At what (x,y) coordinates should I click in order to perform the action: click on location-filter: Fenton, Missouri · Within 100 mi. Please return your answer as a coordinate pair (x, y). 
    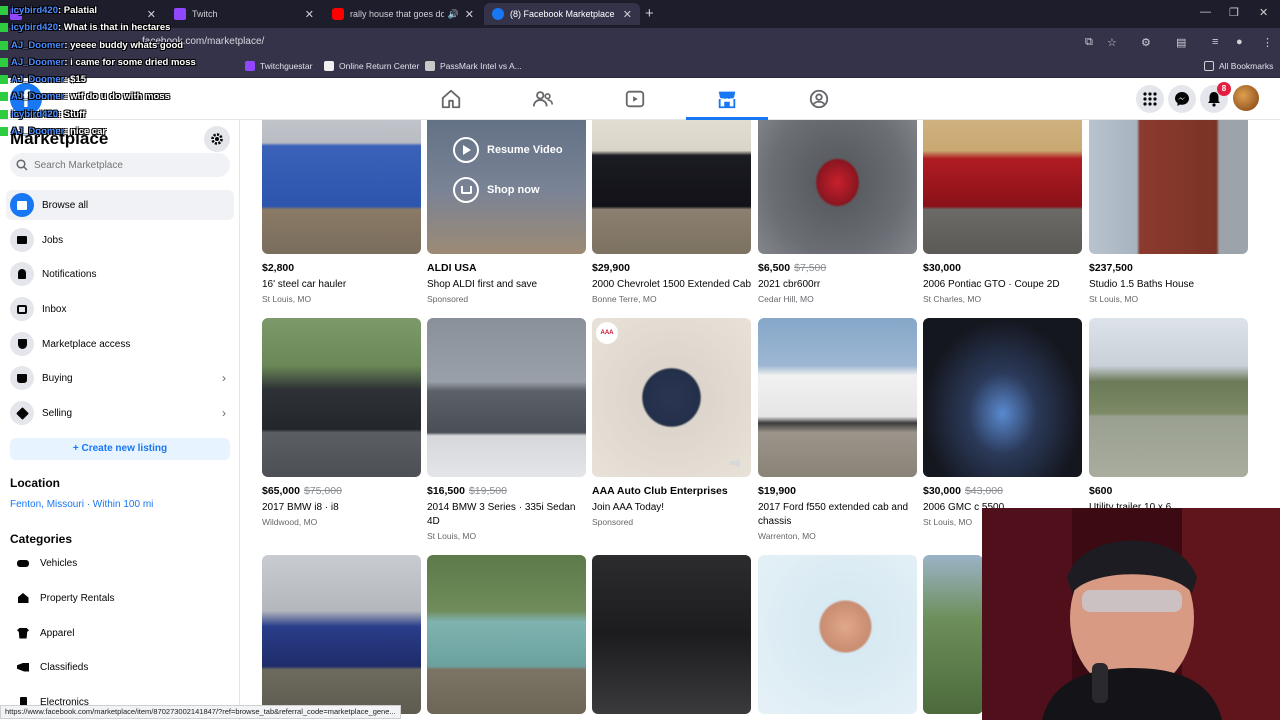
    Looking at the image, I should click on (81, 504).